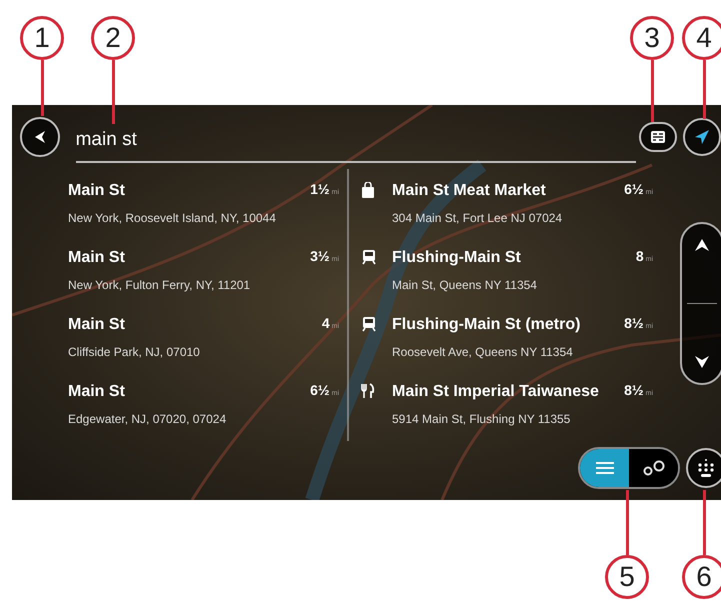 The height and width of the screenshot is (605, 721). What do you see at coordinates (627, 577) in the screenshot?
I see `callout-number: 5` at bounding box center [627, 577].